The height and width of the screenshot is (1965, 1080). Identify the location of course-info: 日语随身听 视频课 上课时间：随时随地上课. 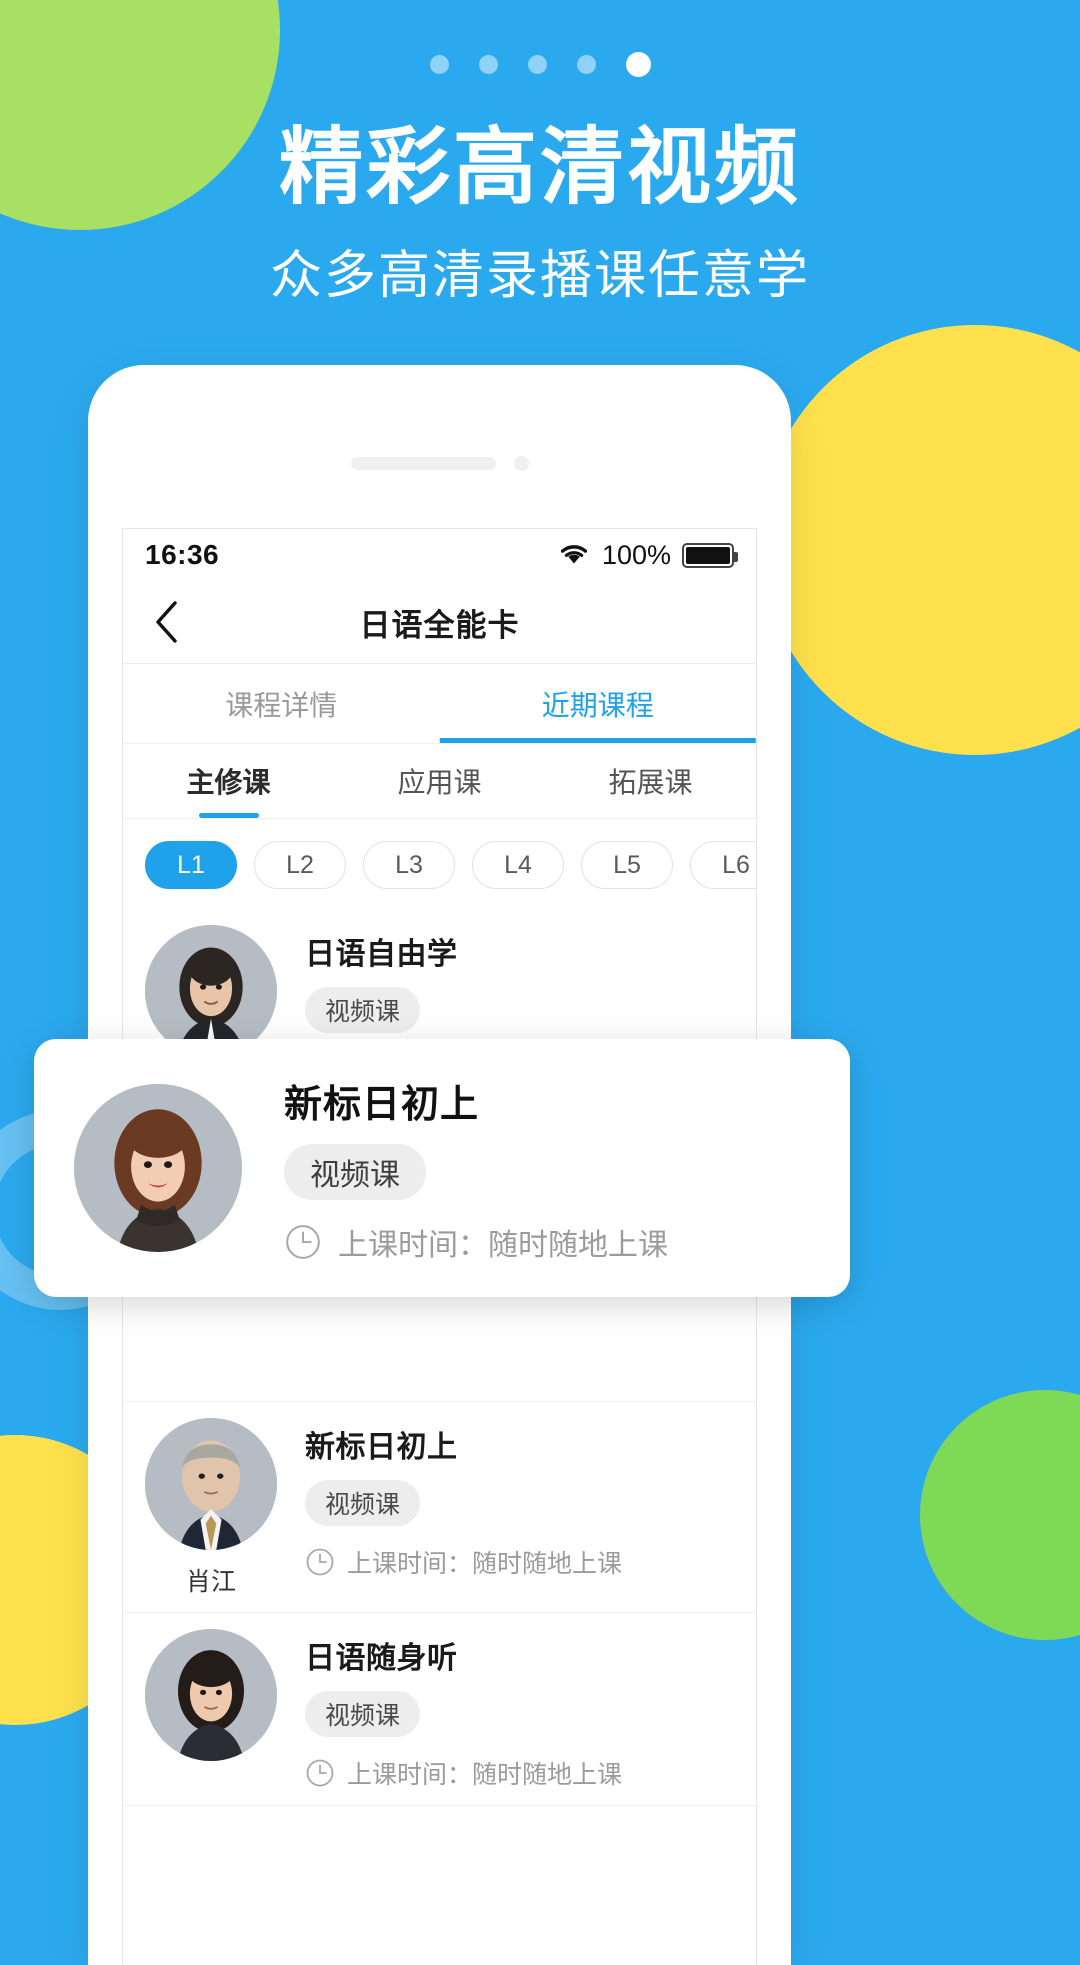
(514, 1710).